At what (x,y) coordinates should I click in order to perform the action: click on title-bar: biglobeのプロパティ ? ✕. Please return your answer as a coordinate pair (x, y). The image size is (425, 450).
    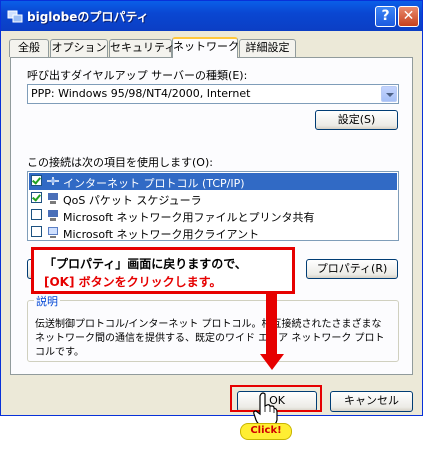
    Looking at the image, I should click on (211, 16).